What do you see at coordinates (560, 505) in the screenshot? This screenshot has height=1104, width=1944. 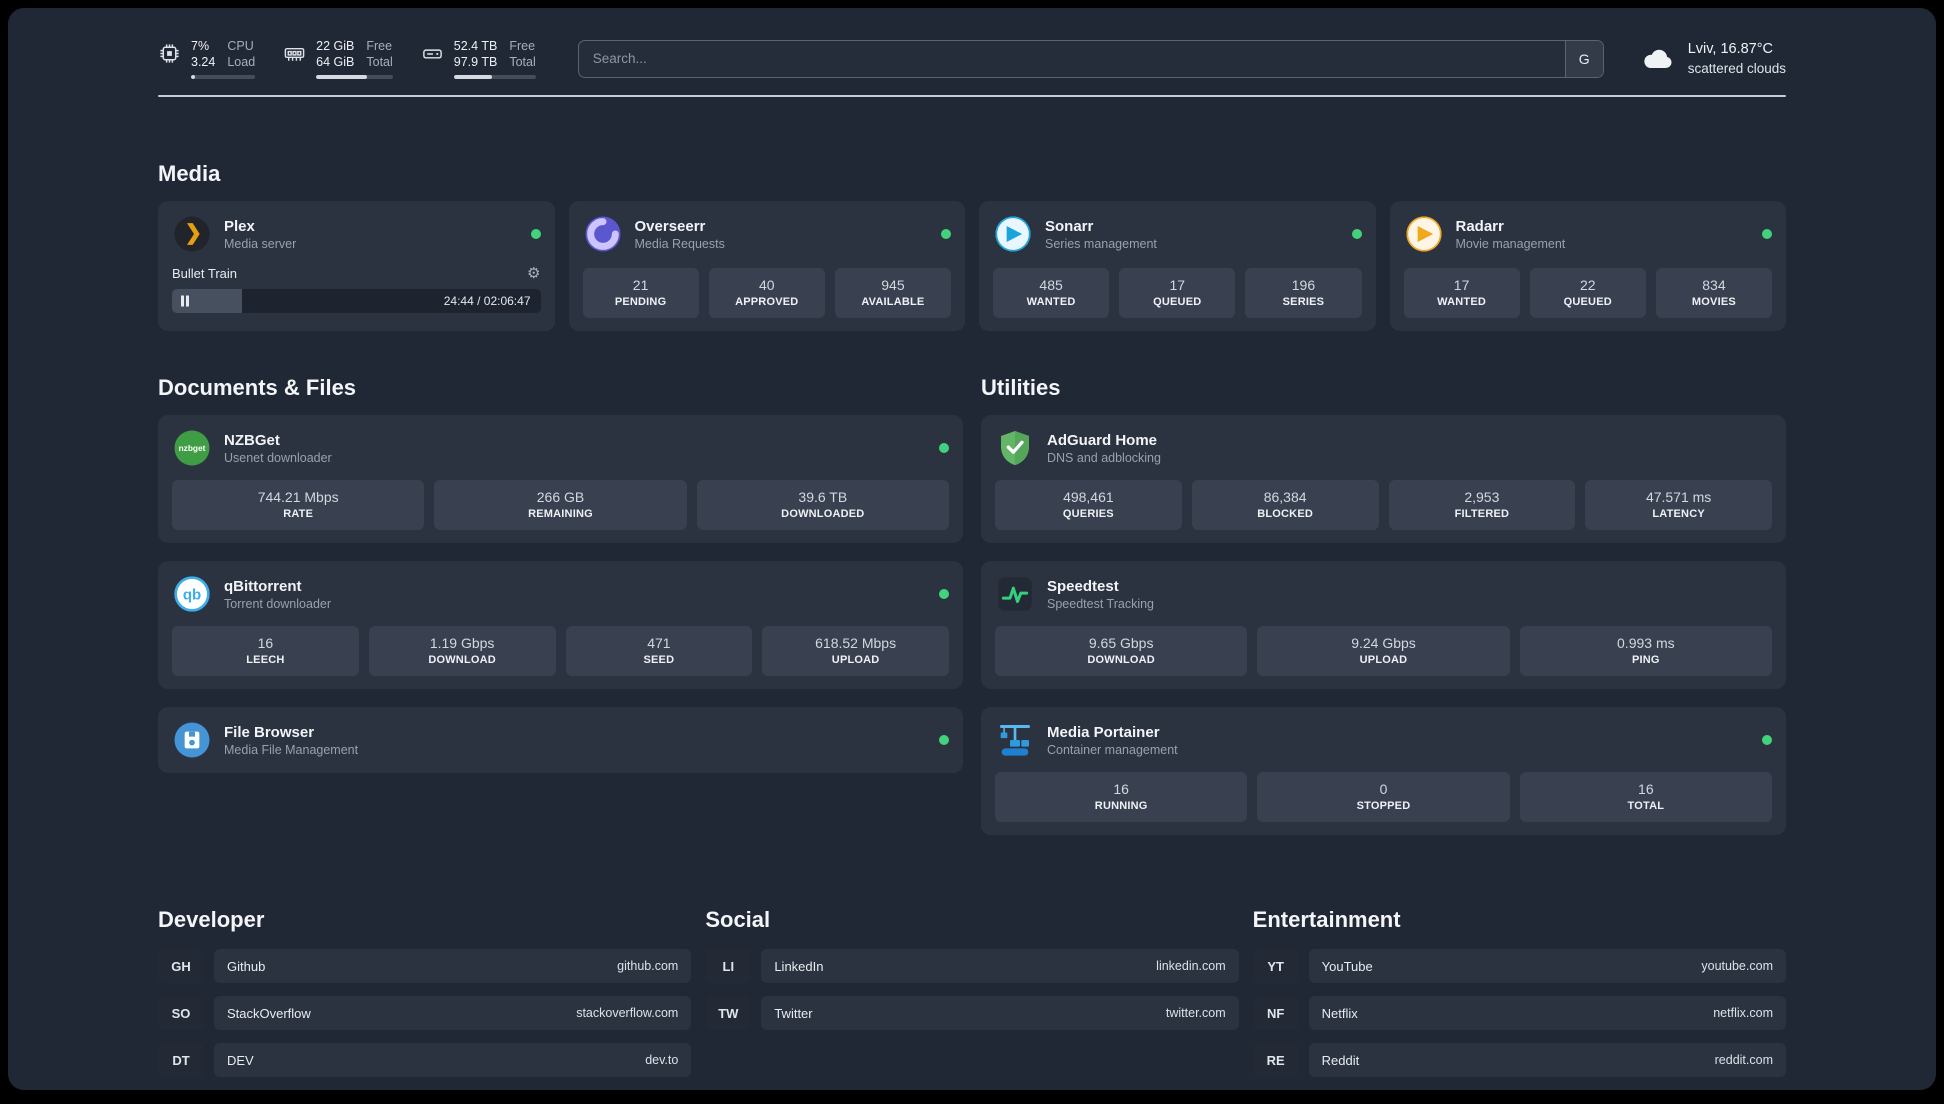 I see `stat-tile: 266 GB REMAINING` at bounding box center [560, 505].